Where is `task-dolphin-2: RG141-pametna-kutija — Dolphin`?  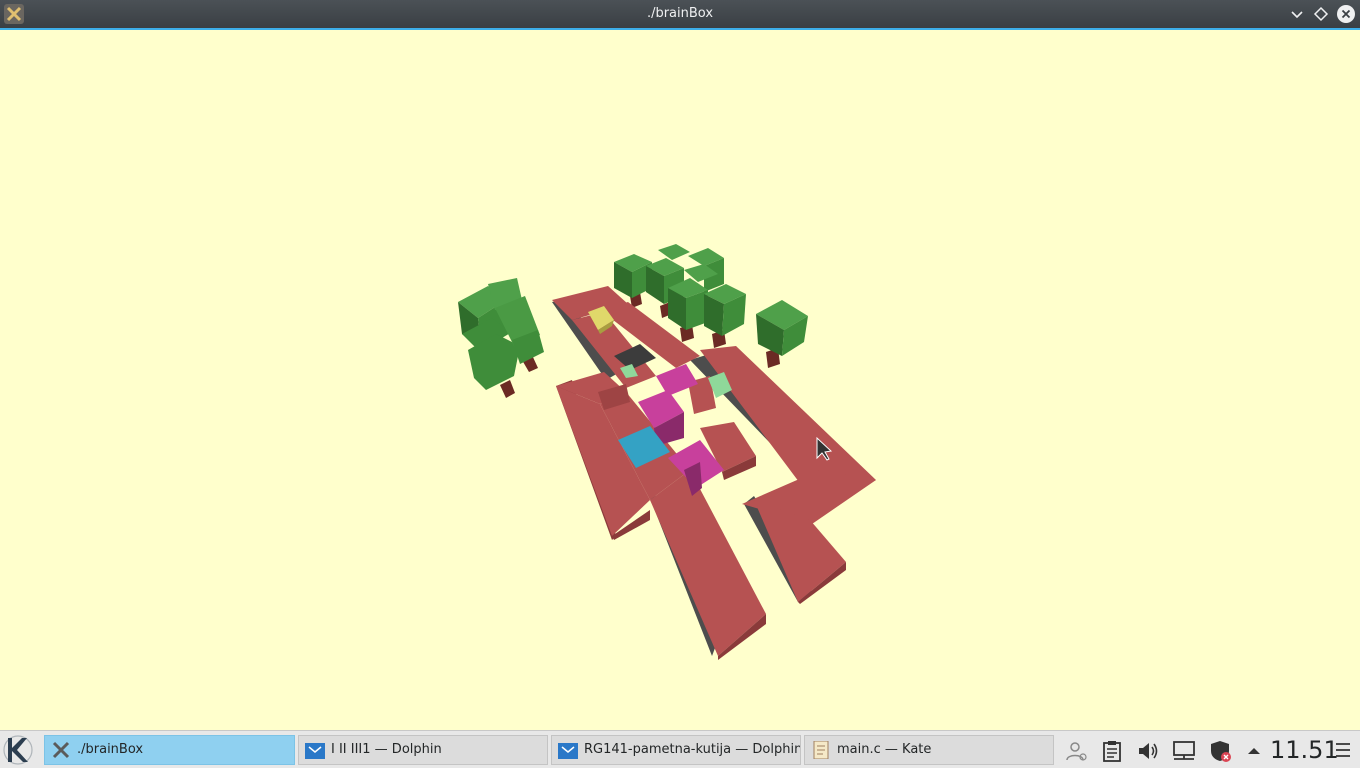 task-dolphin-2: RG141-pametna-kutija — Dolphin is located at coordinates (676, 750).